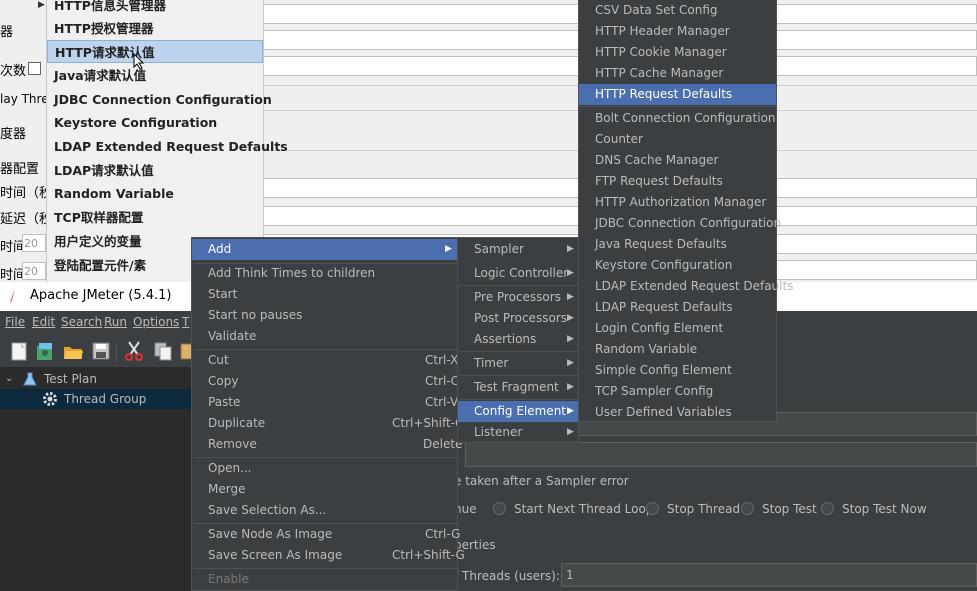 This screenshot has width=977, height=591. What do you see at coordinates (518, 387) in the screenshot?
I see `submenu-item-test-fragment: Test Fragment ▶` at bounding box center [518, 387].